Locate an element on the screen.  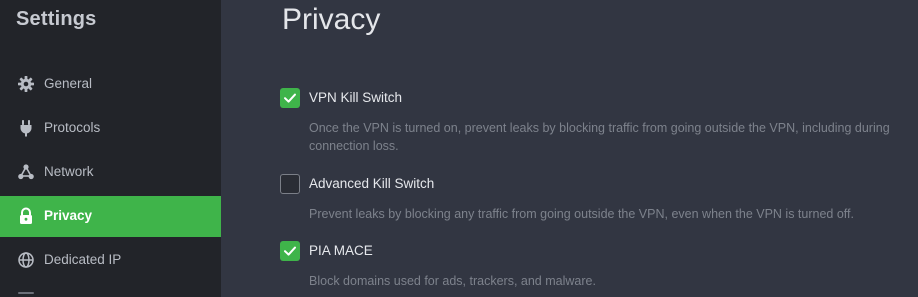
pia-mace-checkbox is located at coordinates (290, 251).